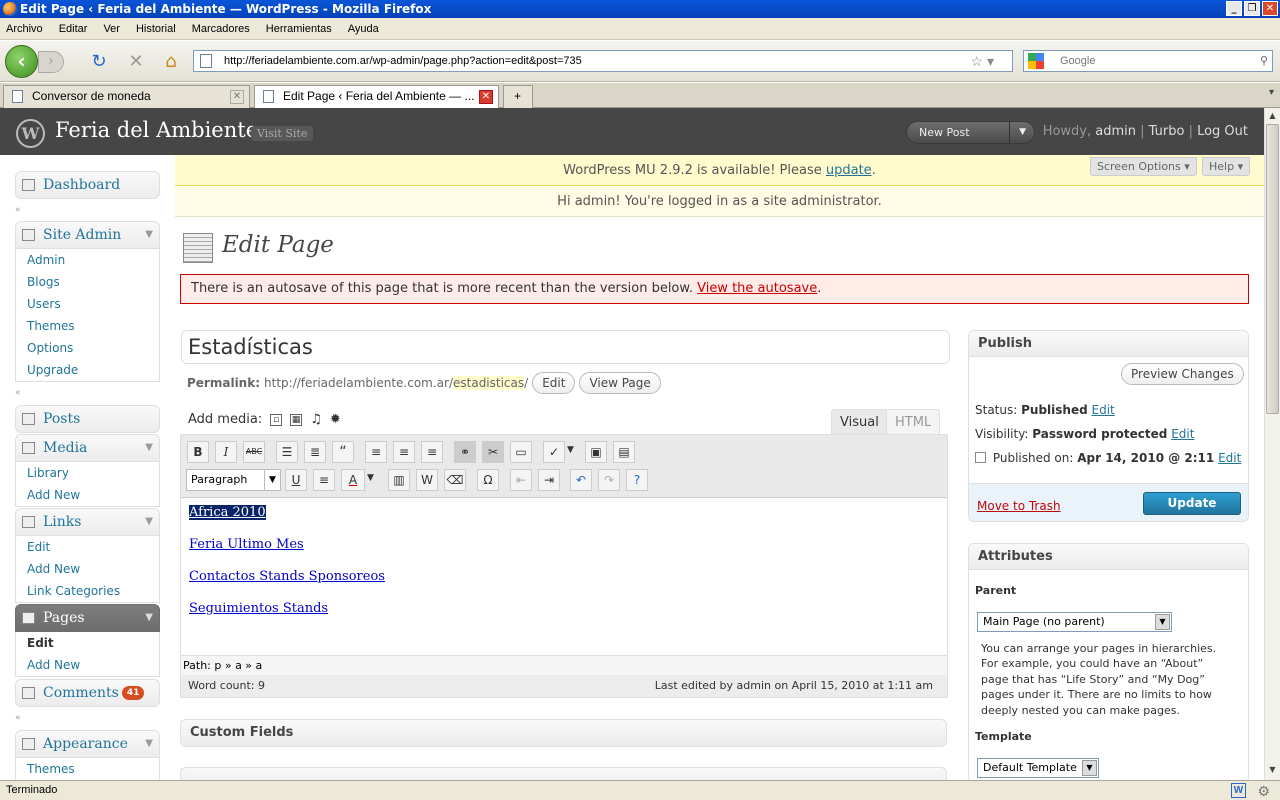 The width and height of the screenshot is (1280, 800). Describe the element at coordinates (87, 618) in the screenshot. I see `sidebar-item-pages: Pages ▼` at that location.